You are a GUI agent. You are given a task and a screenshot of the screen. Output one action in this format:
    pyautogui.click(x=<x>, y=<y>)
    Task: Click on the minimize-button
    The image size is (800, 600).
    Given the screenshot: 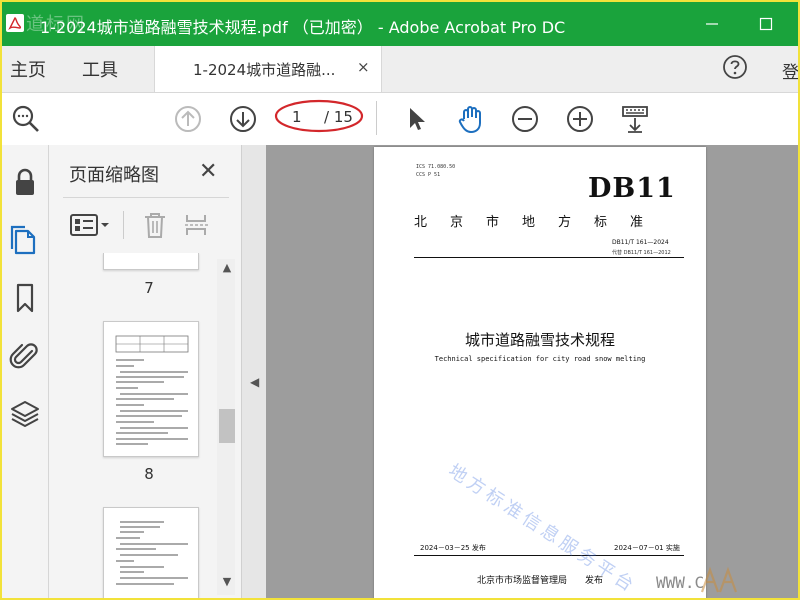 What is the action you would take?
    pyautogui.click(x=712, y=24)
    